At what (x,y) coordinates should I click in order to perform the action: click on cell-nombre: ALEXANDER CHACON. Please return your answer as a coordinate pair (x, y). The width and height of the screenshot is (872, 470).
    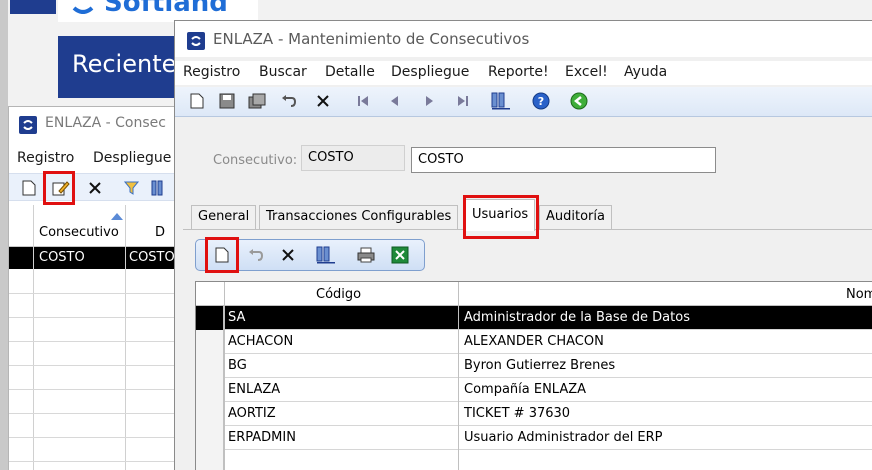
    Looking at the image, I should click on (534, 341).